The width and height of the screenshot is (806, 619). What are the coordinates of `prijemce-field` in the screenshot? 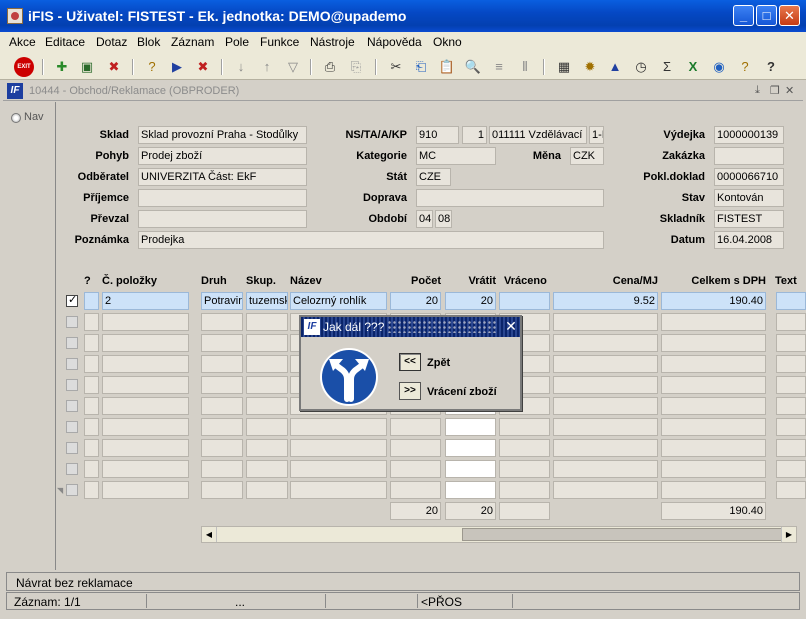 It's located at (222, 198).